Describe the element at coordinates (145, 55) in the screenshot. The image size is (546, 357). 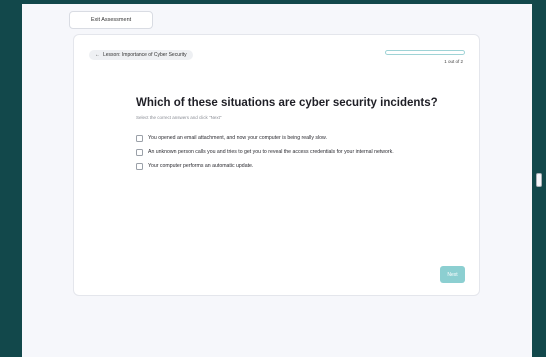
I see `breadcrumb-label: Lesson: Importance of Cyber Security` at that location.